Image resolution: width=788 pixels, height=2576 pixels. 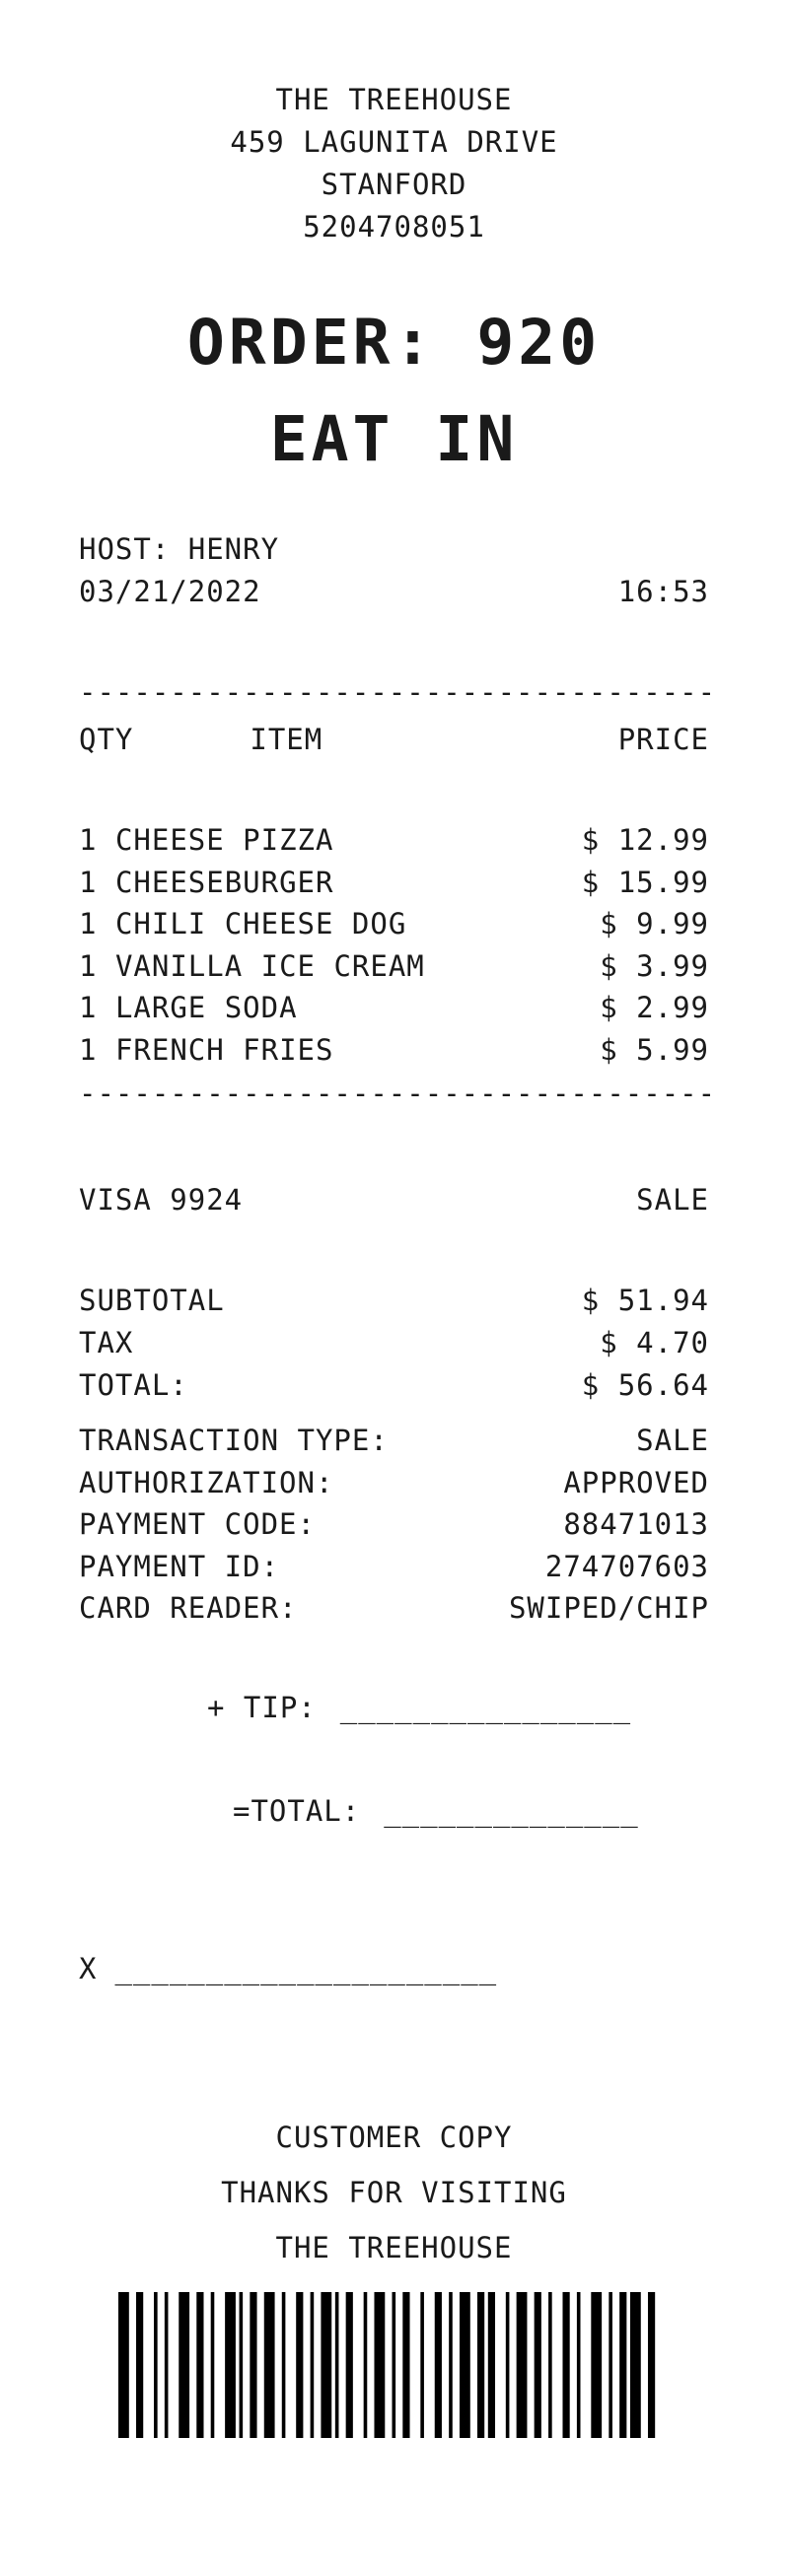 What do you see at coordinates (394, 739) in the screenshot?
I see `column-headers: QTY ITEM PRICE` at bounding box center [394, 739].